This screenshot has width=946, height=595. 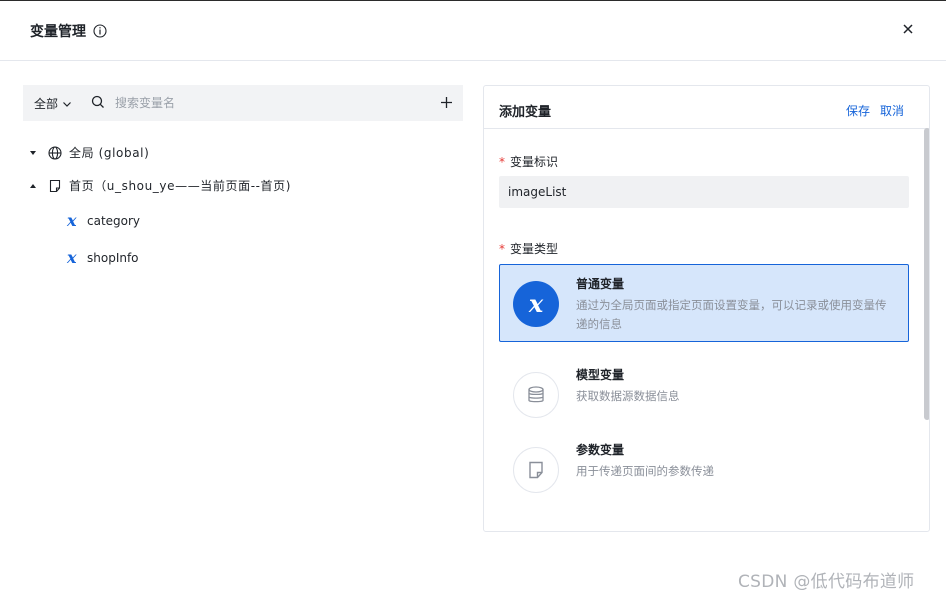 I want to click on type-option-name: 模型变量, so click(x=600, y=375).